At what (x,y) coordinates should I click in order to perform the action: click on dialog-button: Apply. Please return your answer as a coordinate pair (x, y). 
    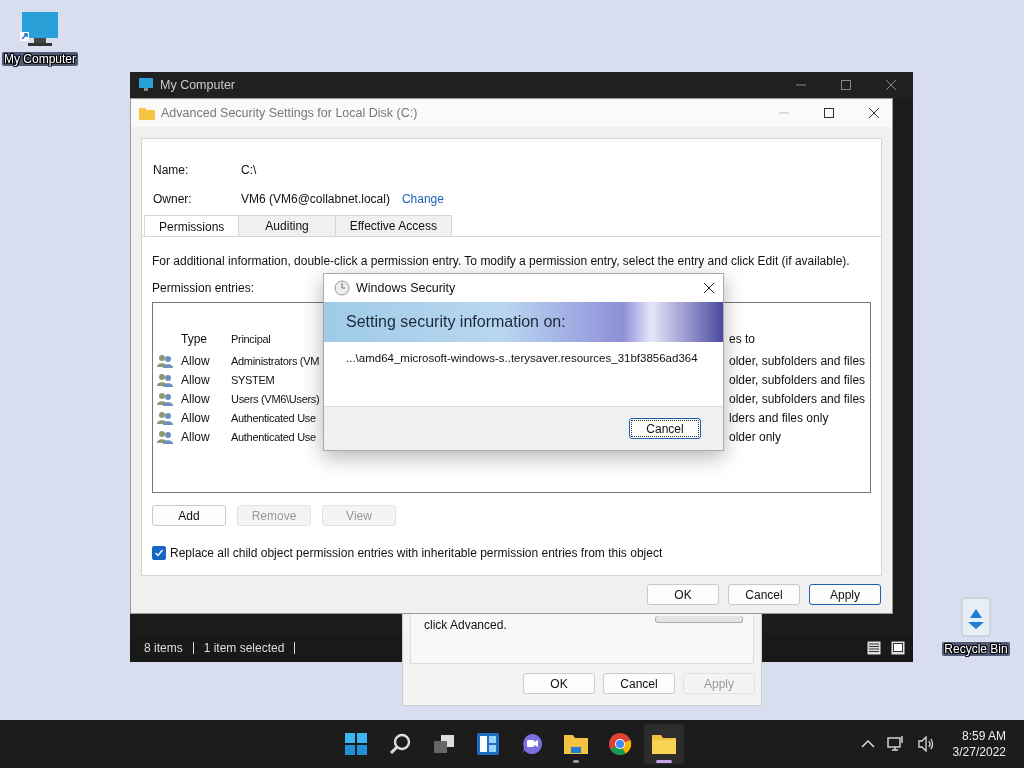
    Looking at the image, I should click on (845, 594).